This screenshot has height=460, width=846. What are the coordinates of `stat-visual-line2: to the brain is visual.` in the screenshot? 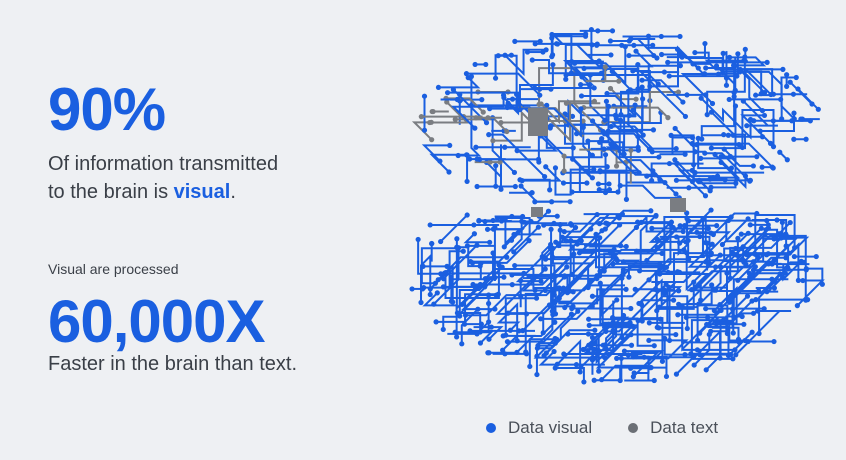 It's located at (163, 192).